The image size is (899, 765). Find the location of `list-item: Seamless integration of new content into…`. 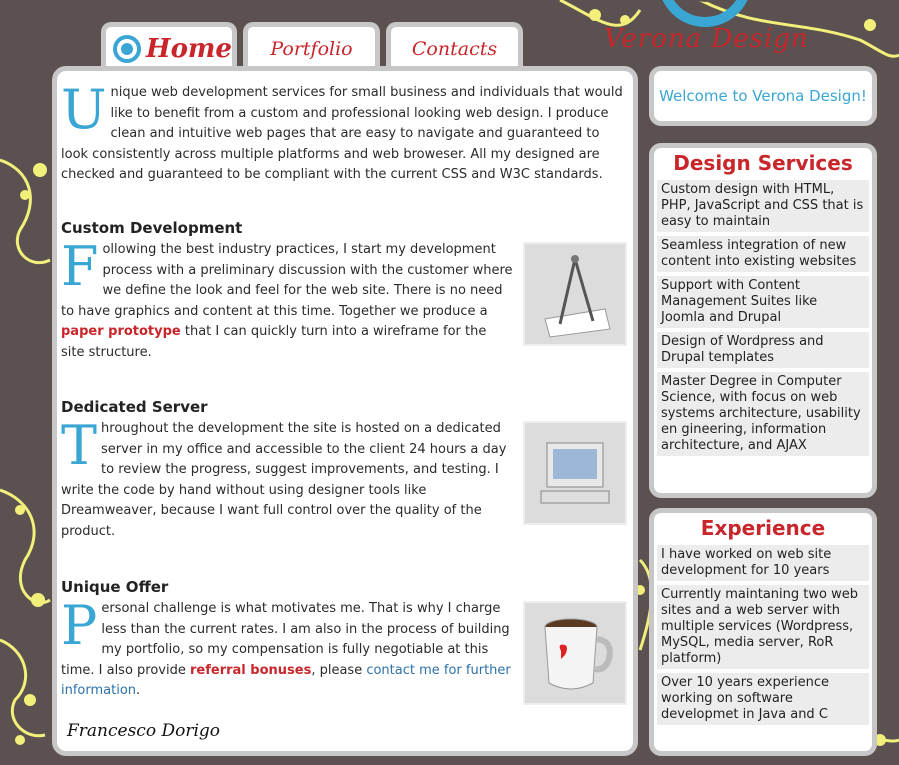

list-item: Seamless integration of new content into… is located at coordinates (763, 254).